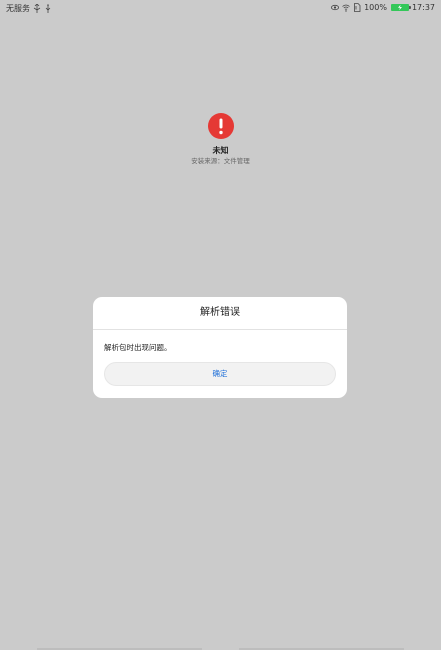 The height and width of the screenshot is (650, 441). What do you see at coordinates (220, 329) in the screenshot?
I see `dialog-divider` at bounding box center [220, 329].